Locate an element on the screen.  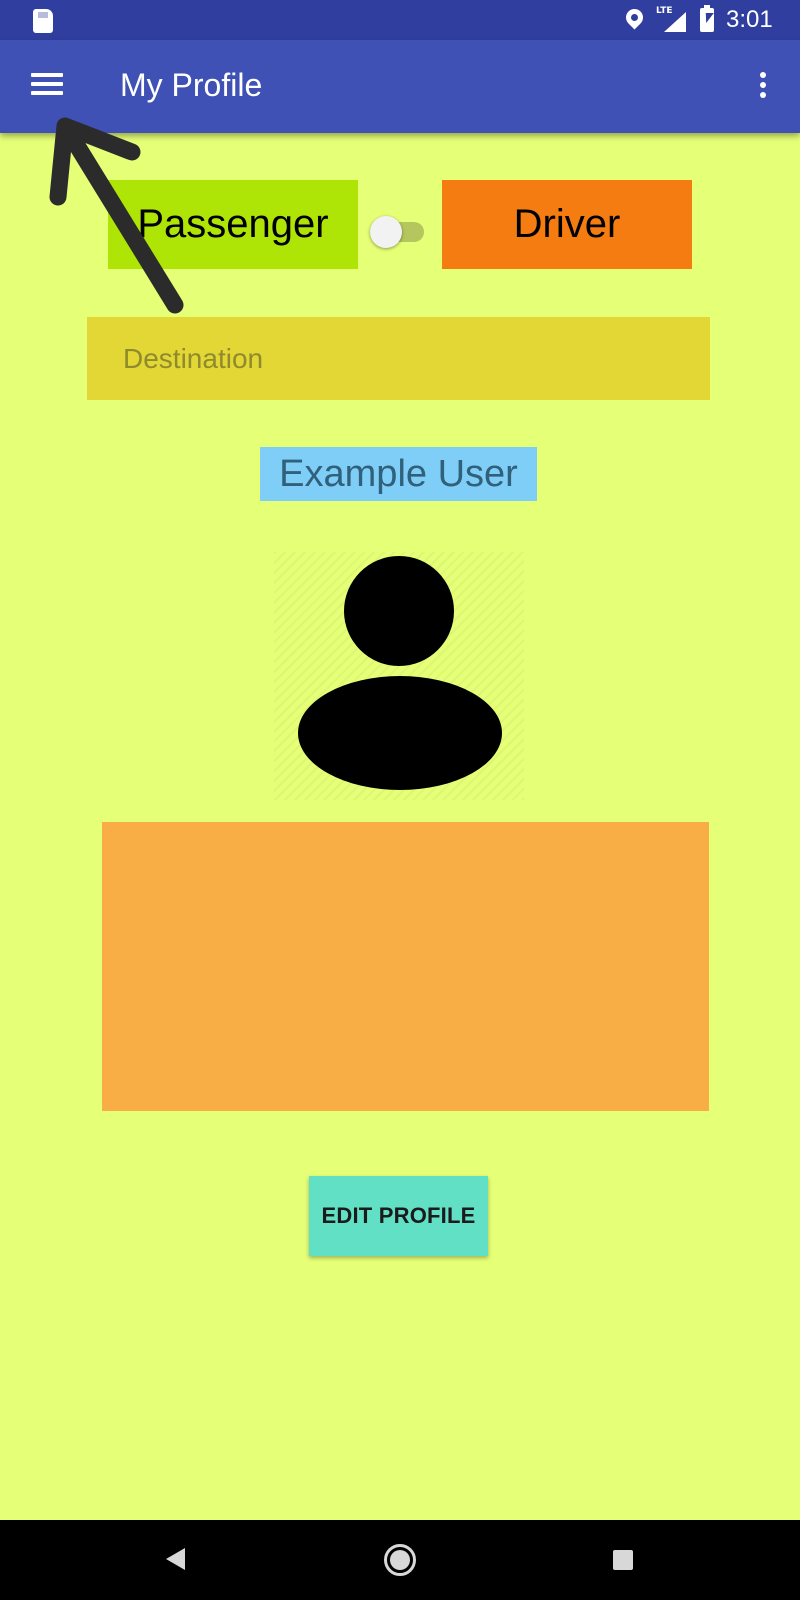
home-icon is located at coordinates (400, 1560).